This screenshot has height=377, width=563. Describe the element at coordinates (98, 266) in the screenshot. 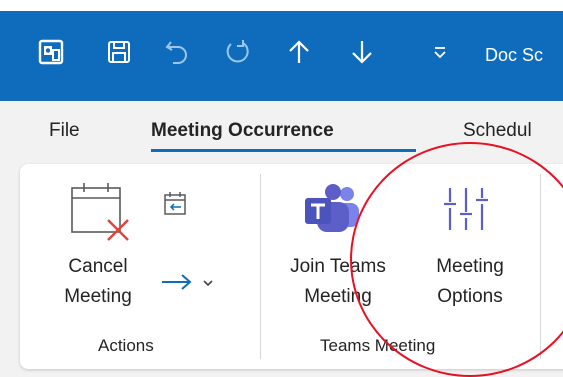

I see `cancel-meeting-label-line1: Cancel` at that location.